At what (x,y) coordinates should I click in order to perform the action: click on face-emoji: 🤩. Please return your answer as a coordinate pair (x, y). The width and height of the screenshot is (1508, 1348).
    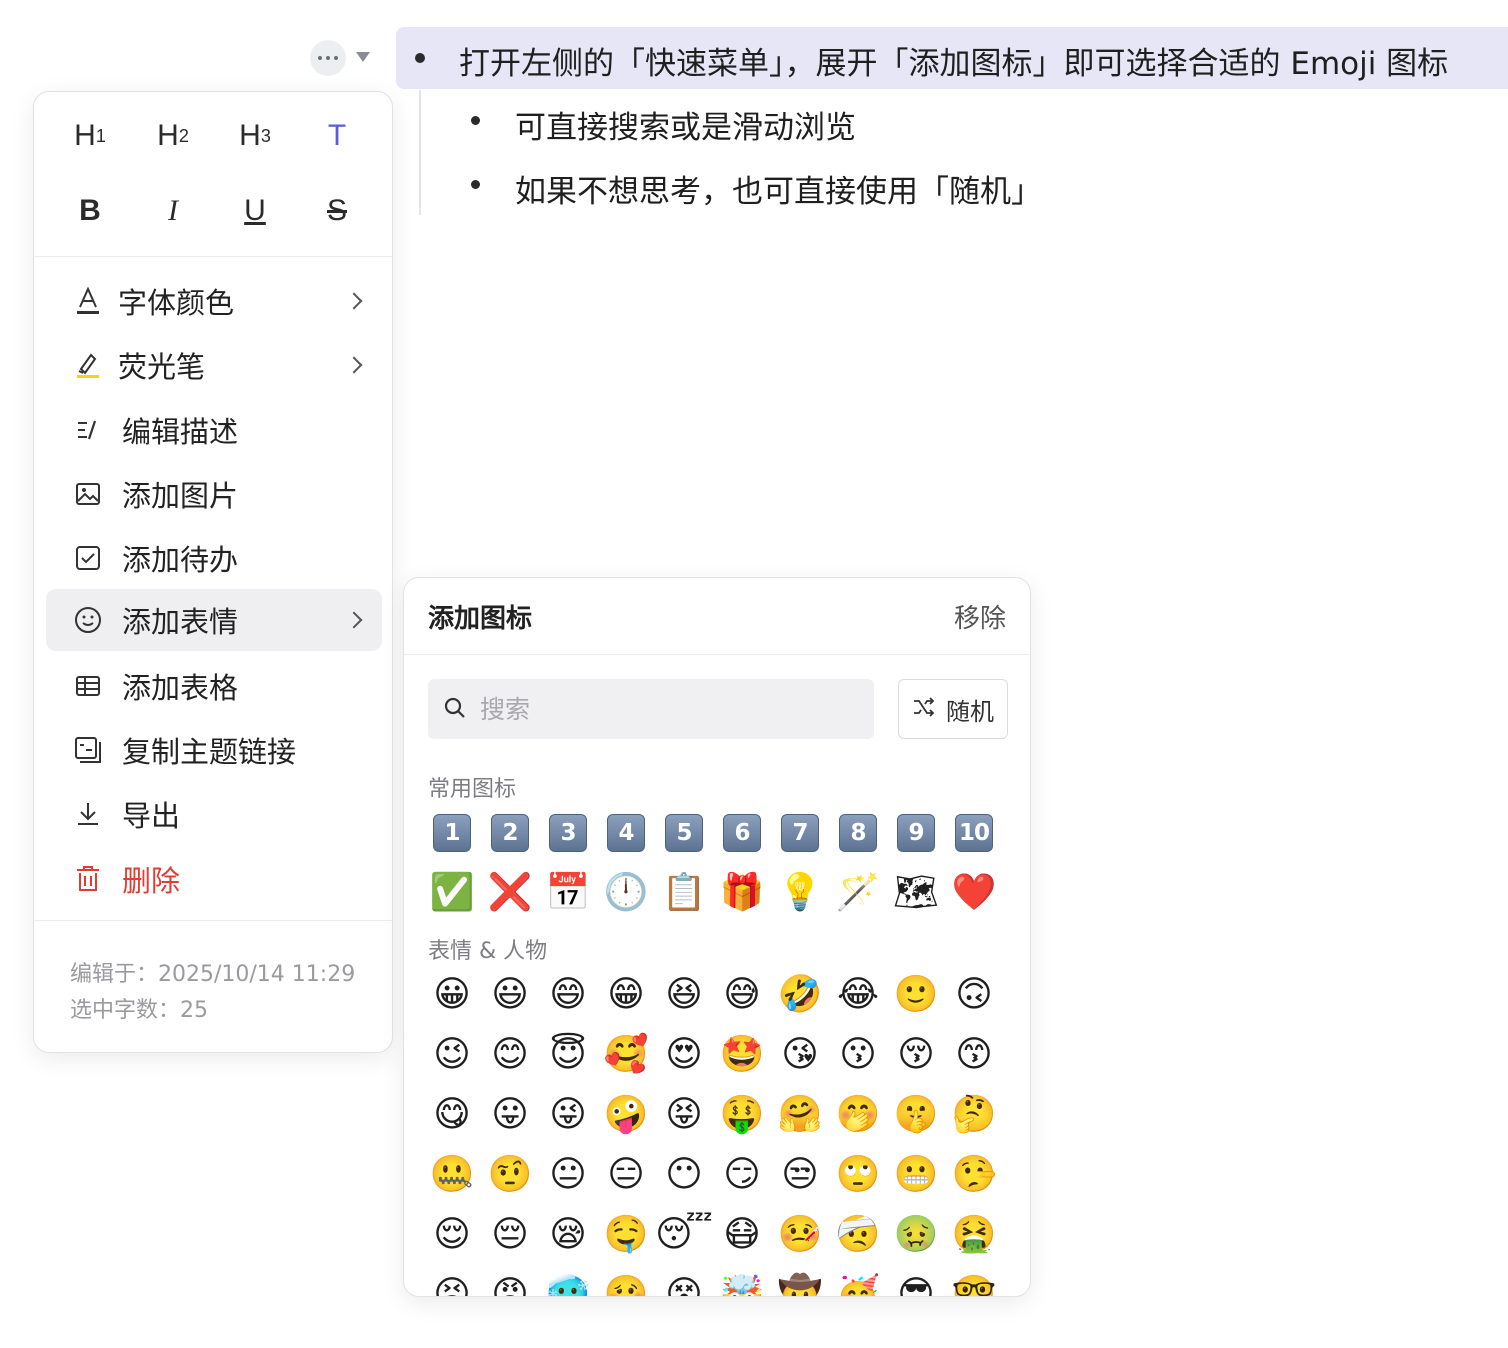
    Looking at the image, I should click on (742, 1055).